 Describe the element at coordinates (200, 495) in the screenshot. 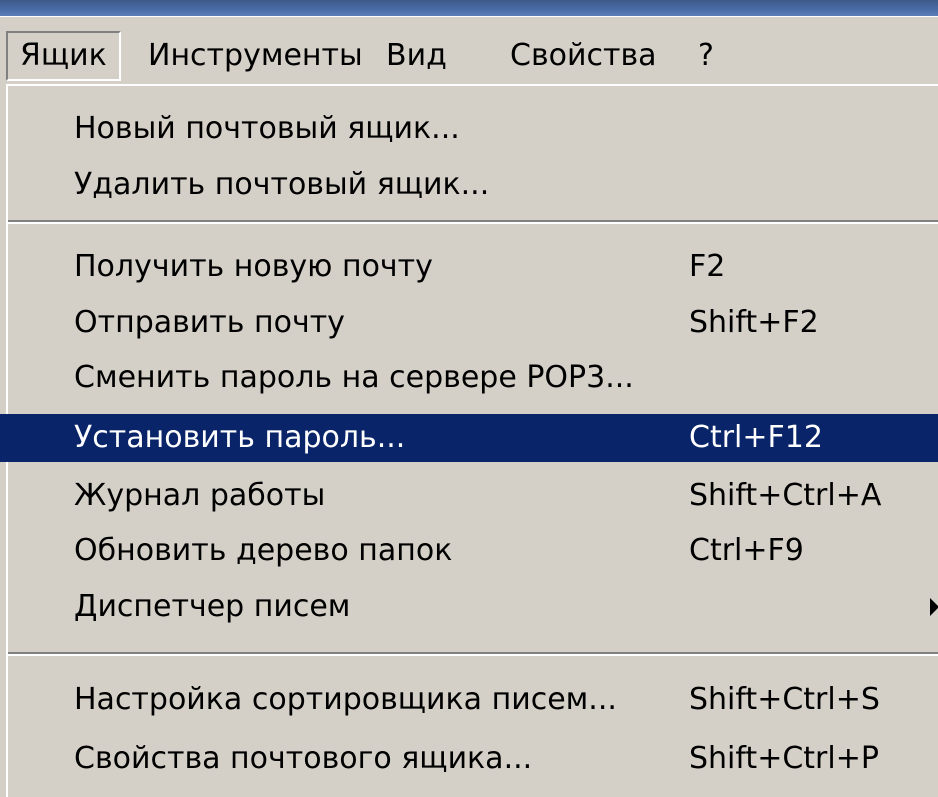

I see `menu-item-label: Журнал работы` at that location.